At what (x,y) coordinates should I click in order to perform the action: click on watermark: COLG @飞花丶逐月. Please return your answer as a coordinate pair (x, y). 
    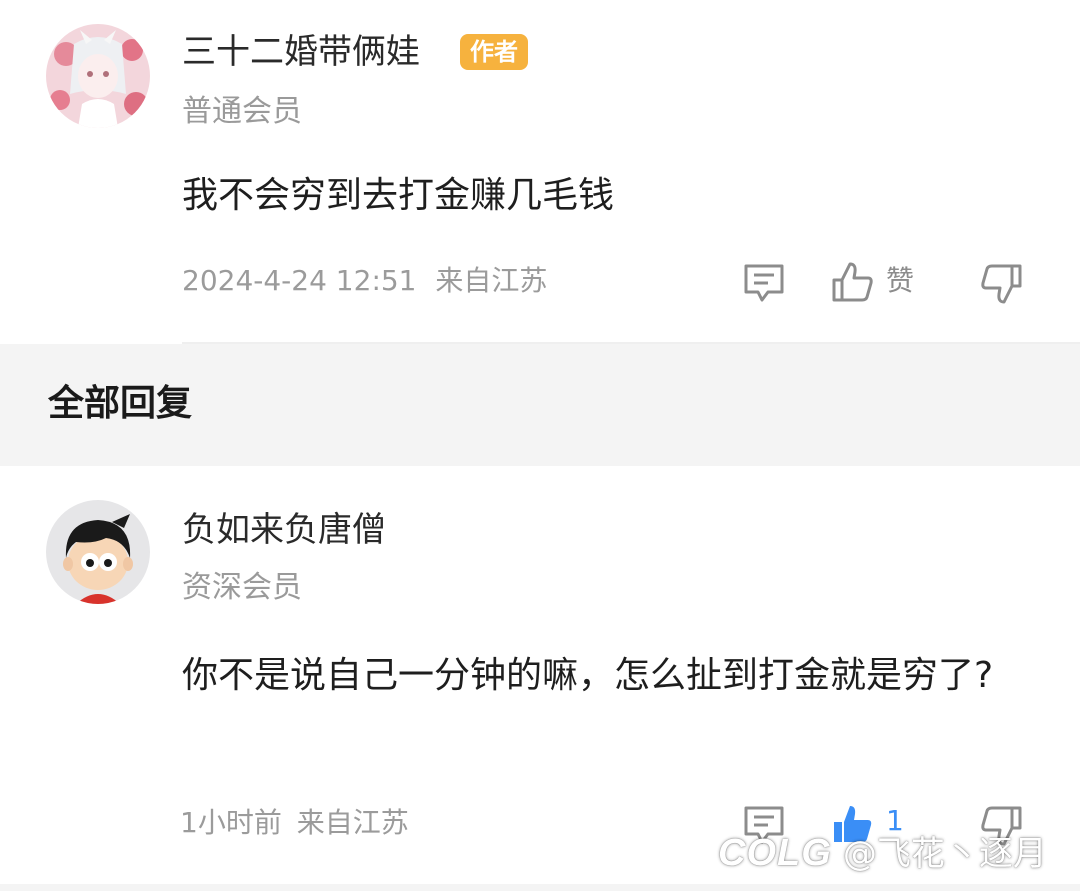
    Looking at the image, I should click on (882, 850).